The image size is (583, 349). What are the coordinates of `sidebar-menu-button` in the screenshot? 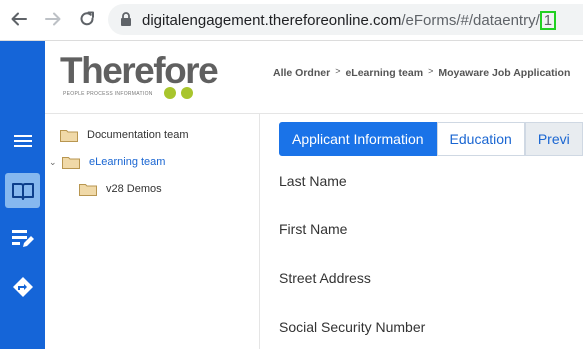 It's located at (22, 140).